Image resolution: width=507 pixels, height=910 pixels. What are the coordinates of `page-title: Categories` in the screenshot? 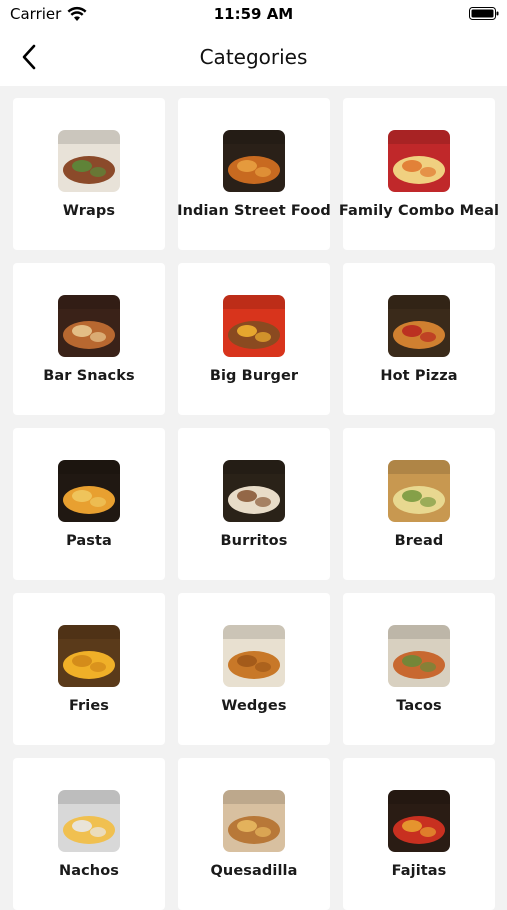 It's located at (253, 57).